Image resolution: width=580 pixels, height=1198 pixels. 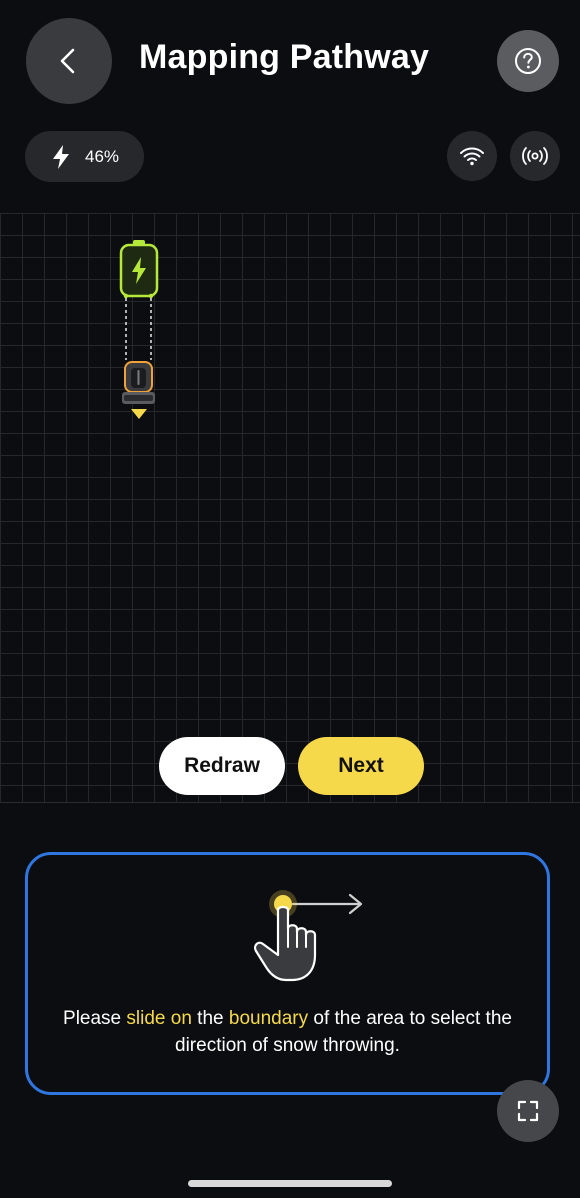 What do you see at coordinates (268, 1018) in the screenshot?
I see `highlight-boundary: boundary` at bounding box center [268, 1018].